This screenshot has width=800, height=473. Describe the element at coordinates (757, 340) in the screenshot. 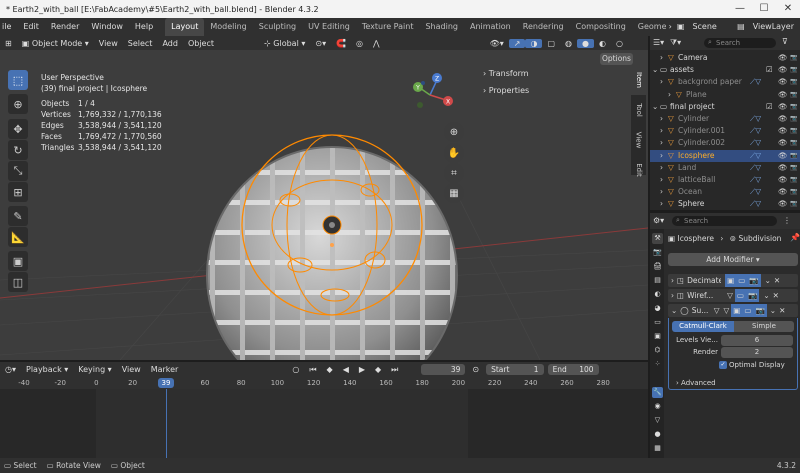

I see `levels-viewport-field: 6` at that location.